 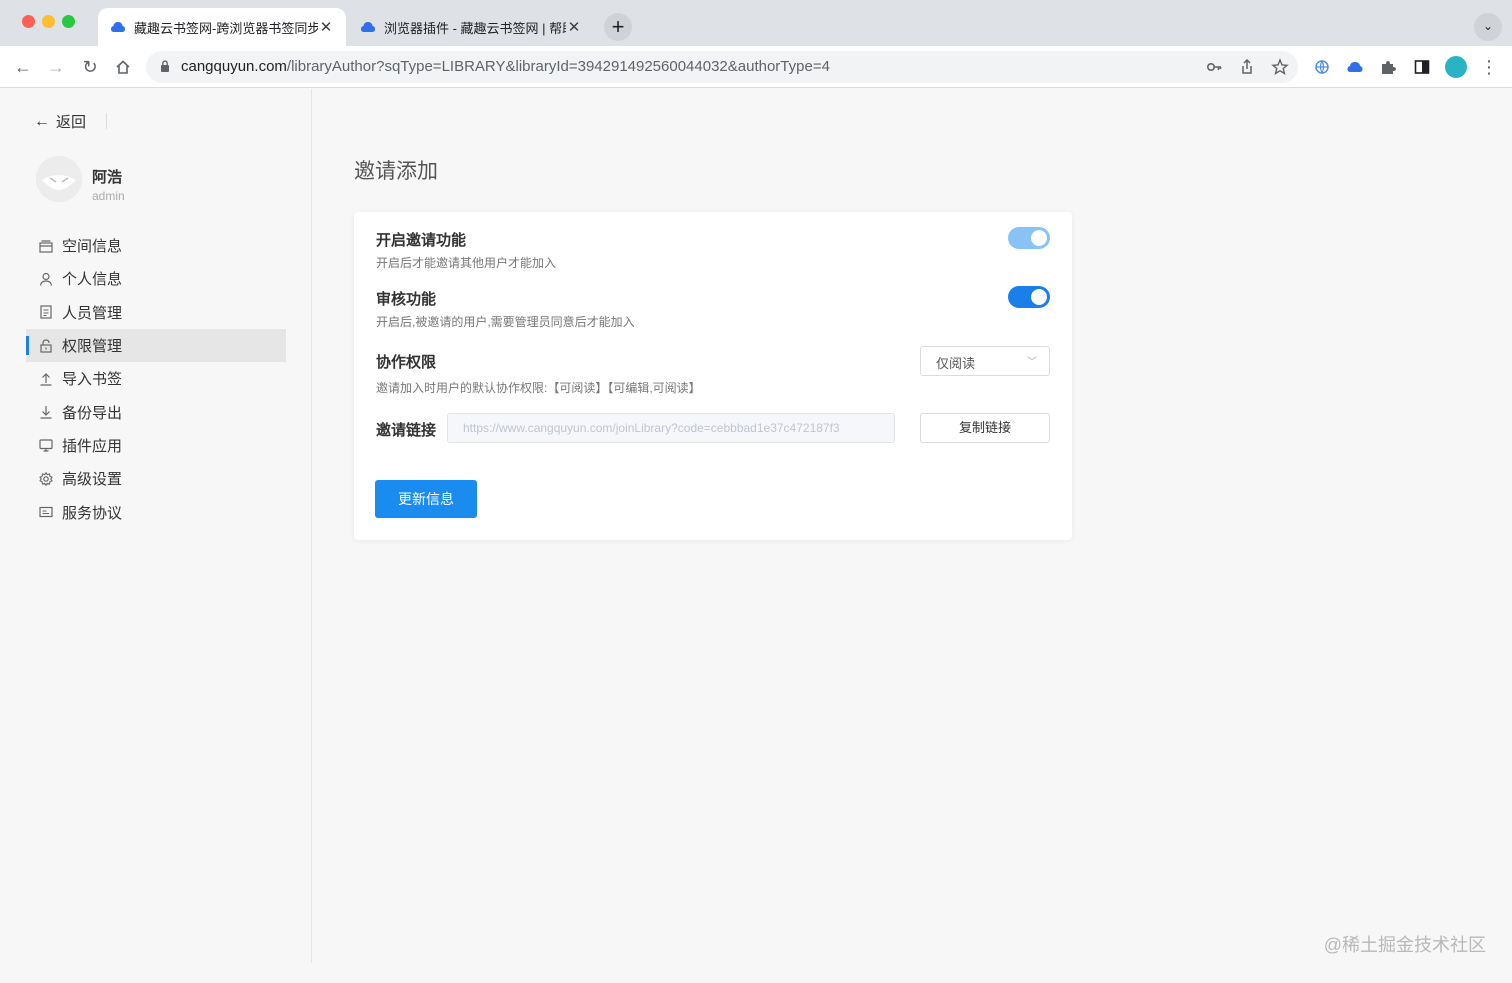 I want to click on side-panel-icon, so click(x=1422, y=67).